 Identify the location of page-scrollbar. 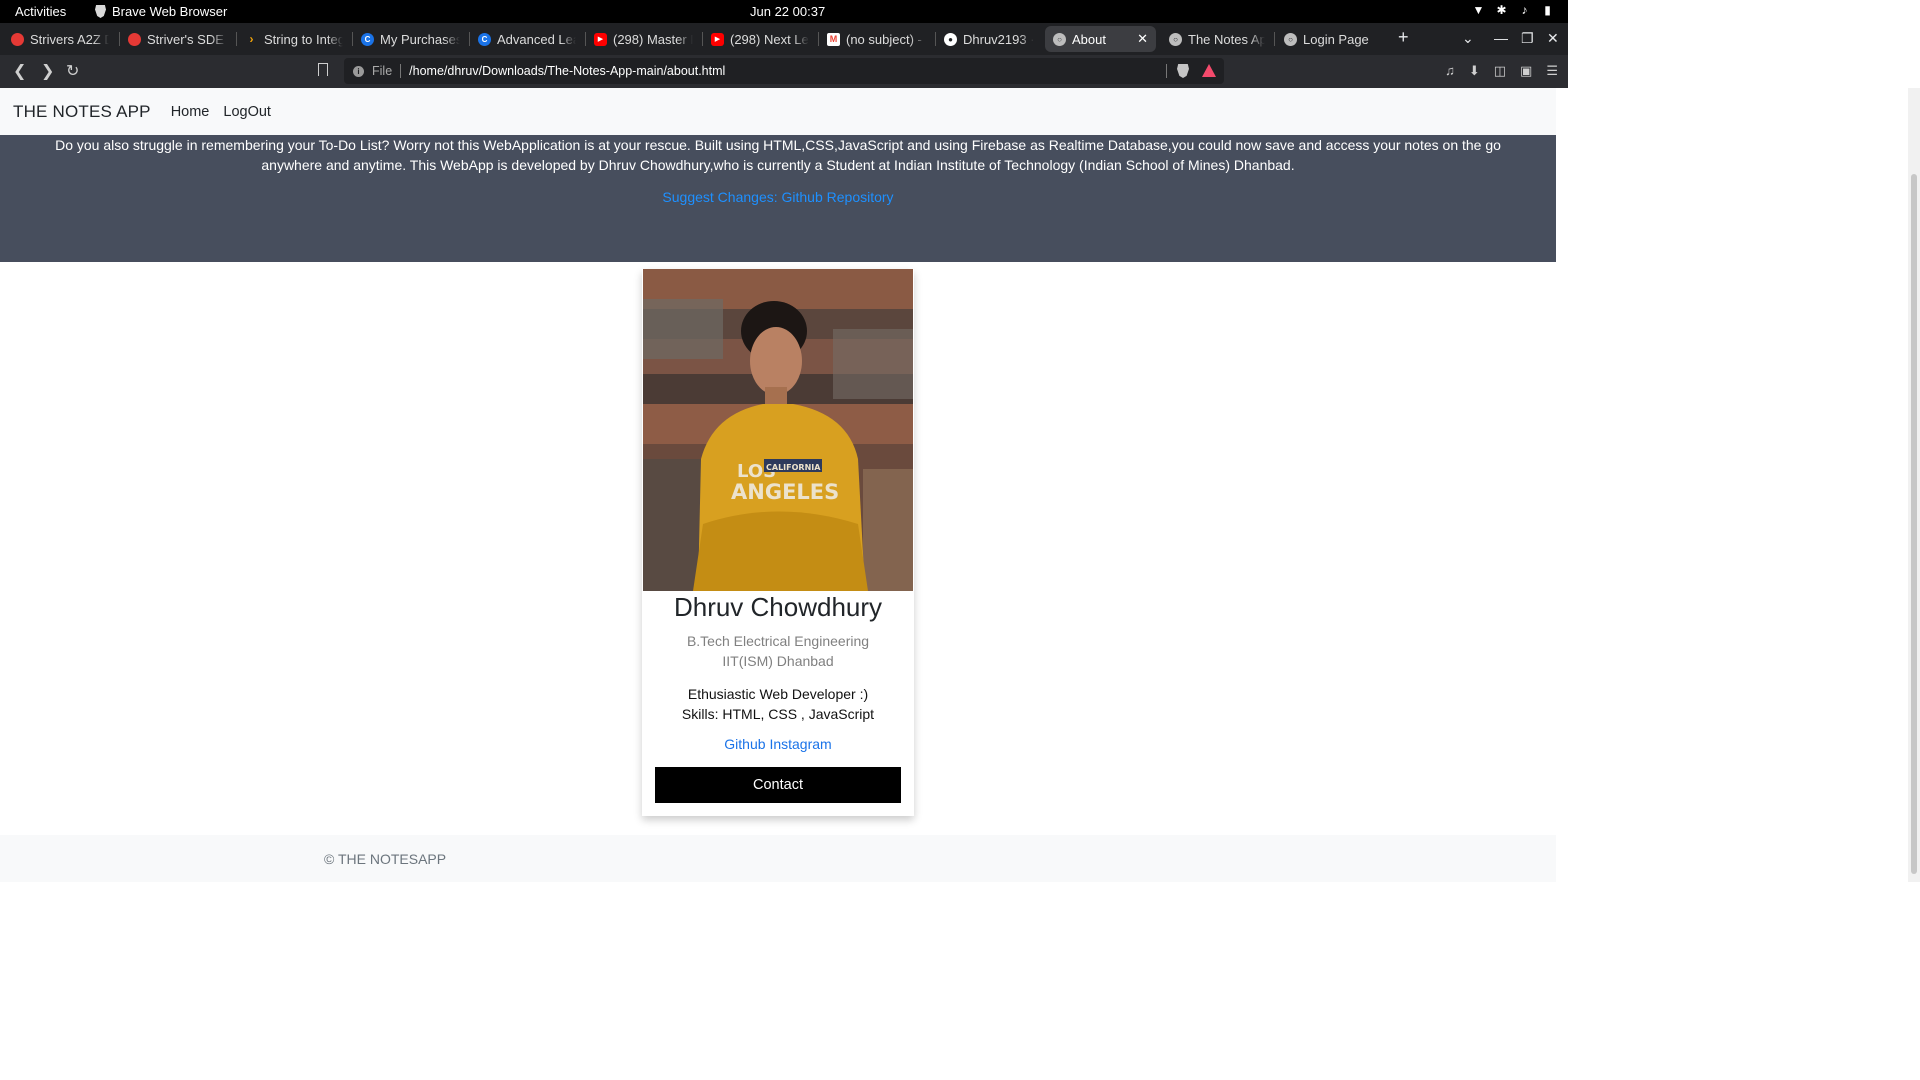
(1914, 485).